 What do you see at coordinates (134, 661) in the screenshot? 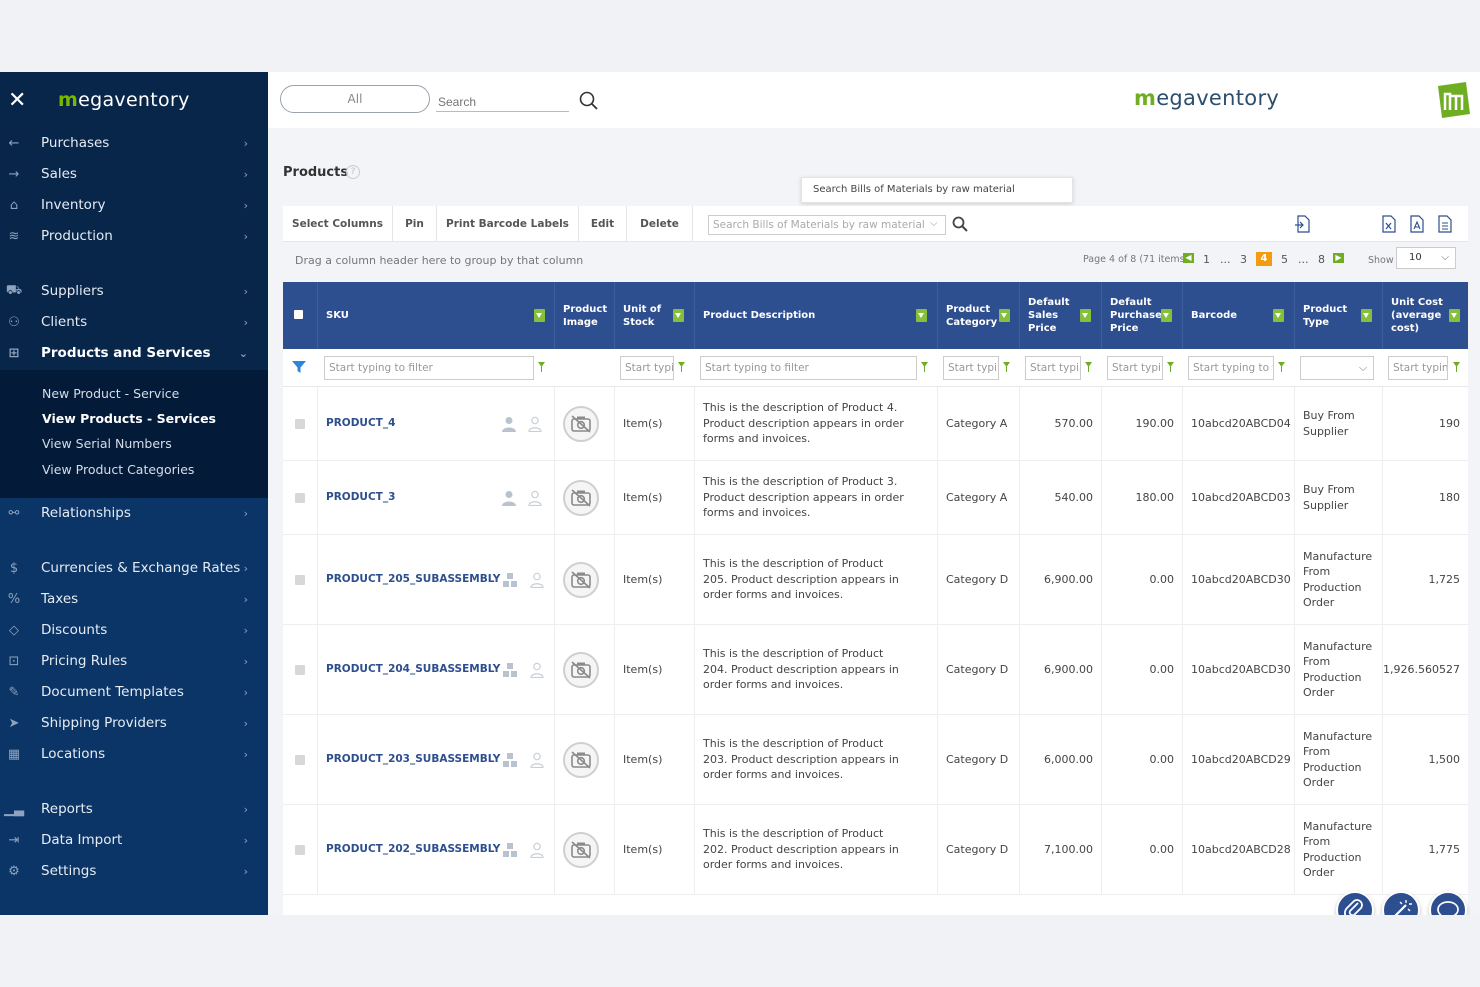
I see `sidebar-item-pricing-rules: ⊡ Pricing Rules ›` at bounding box center [134, 661].